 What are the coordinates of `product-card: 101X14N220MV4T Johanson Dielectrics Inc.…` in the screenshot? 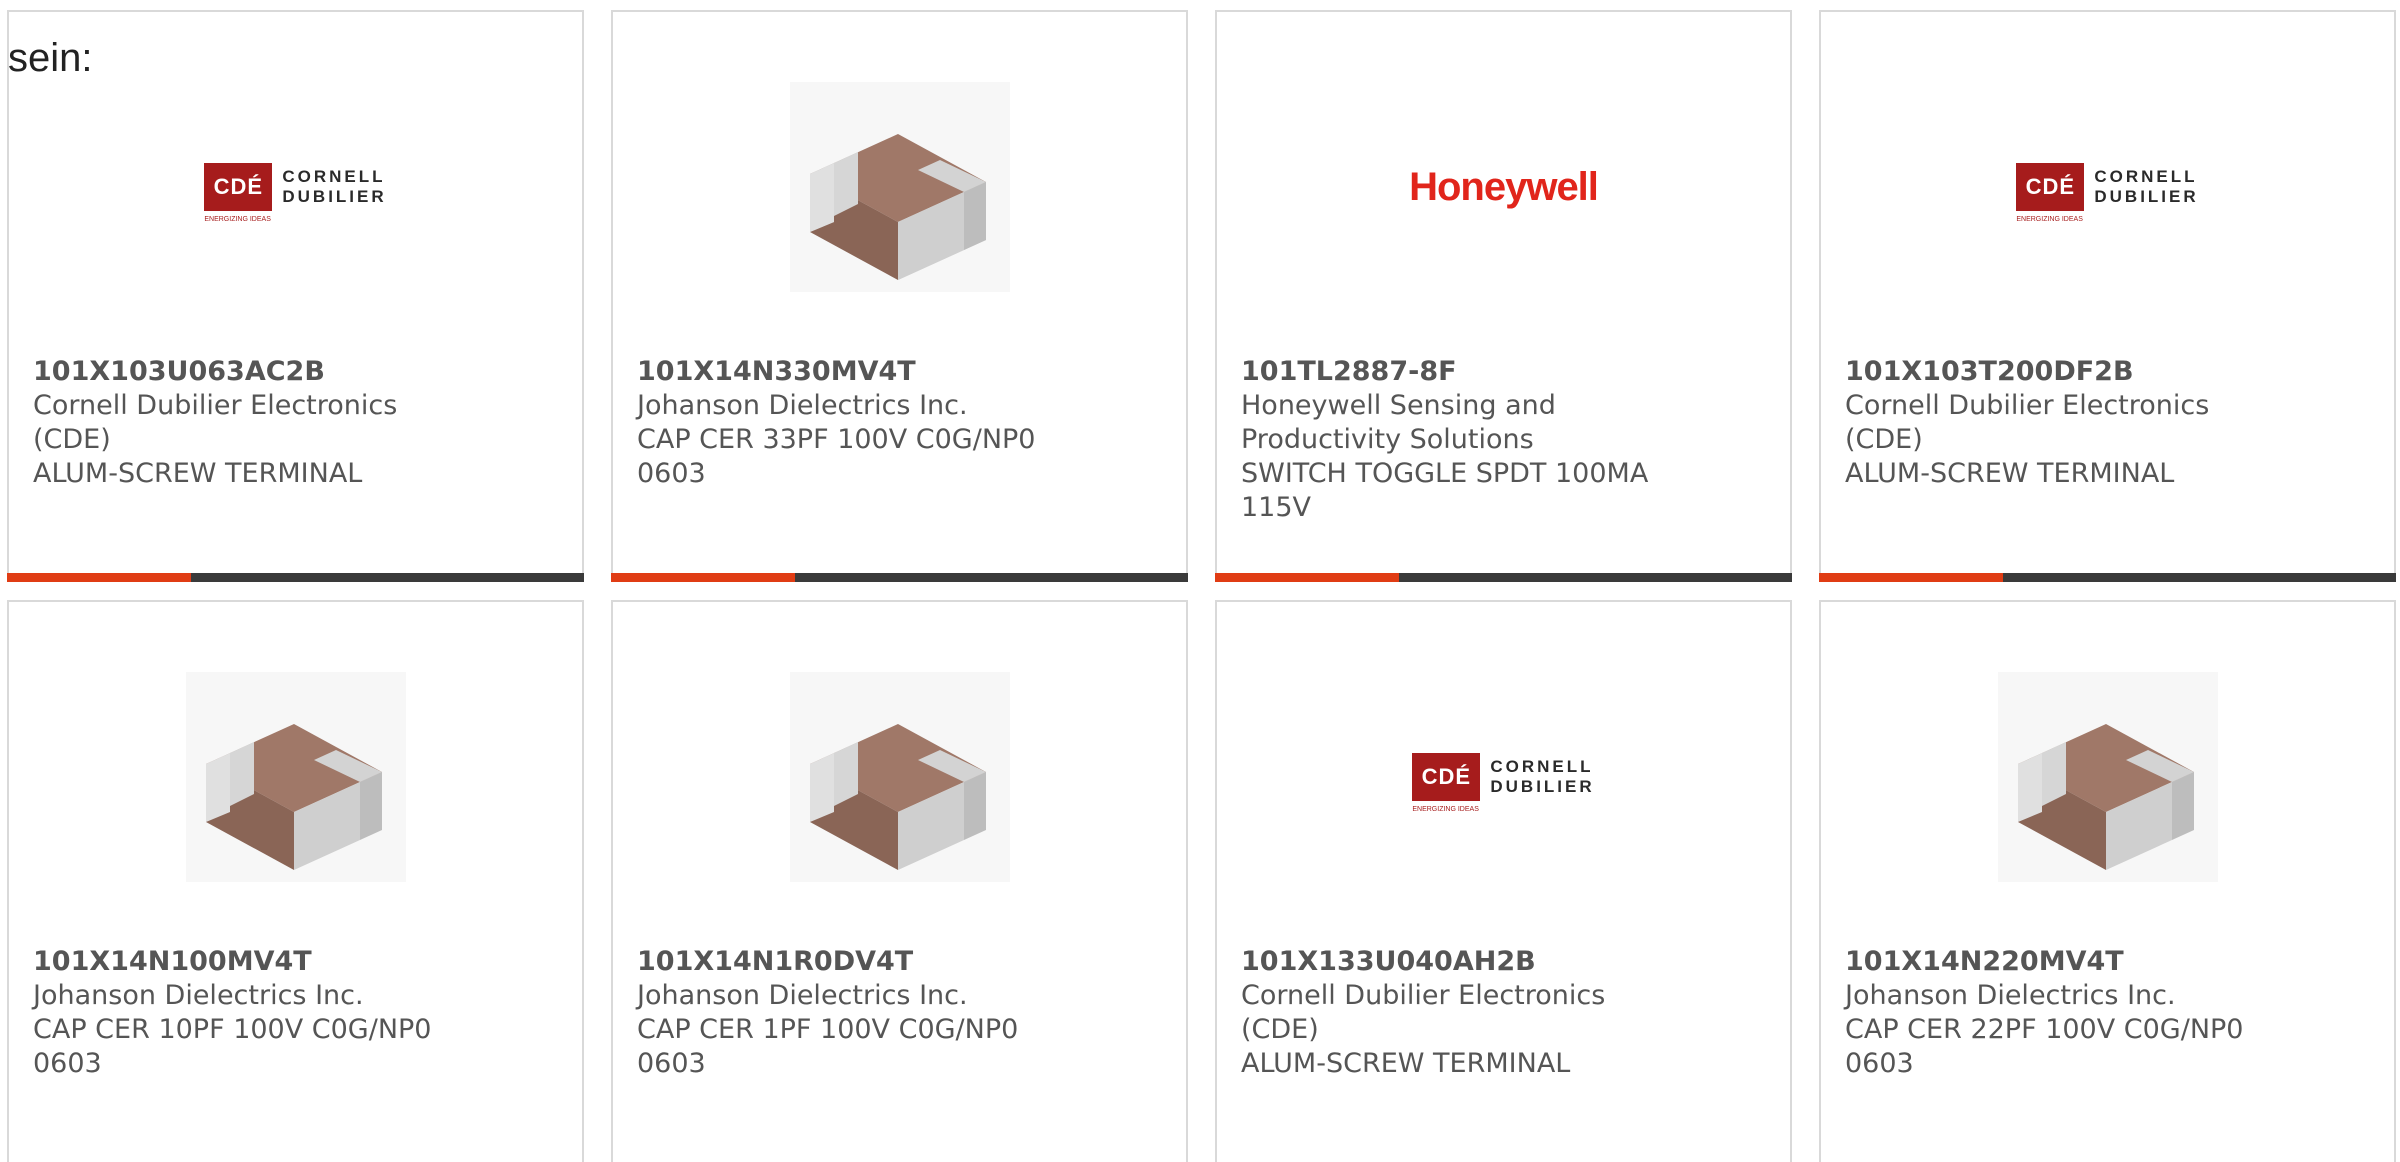 It's located at (2107, 881).